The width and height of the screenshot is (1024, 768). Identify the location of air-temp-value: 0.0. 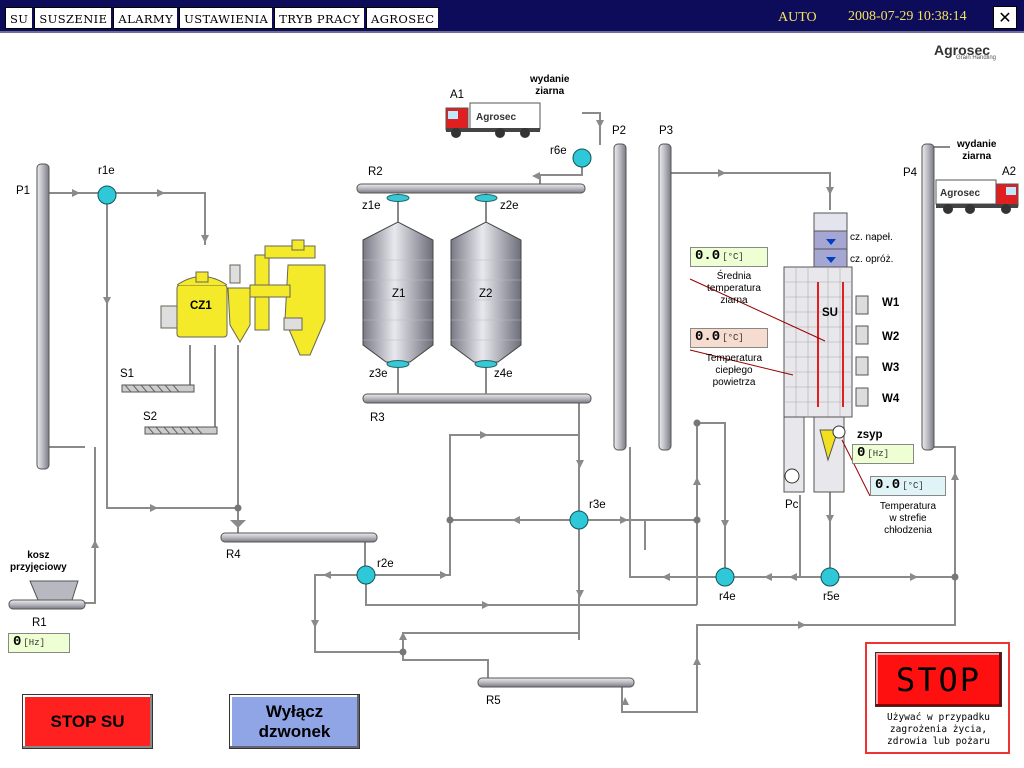
(708, 337).